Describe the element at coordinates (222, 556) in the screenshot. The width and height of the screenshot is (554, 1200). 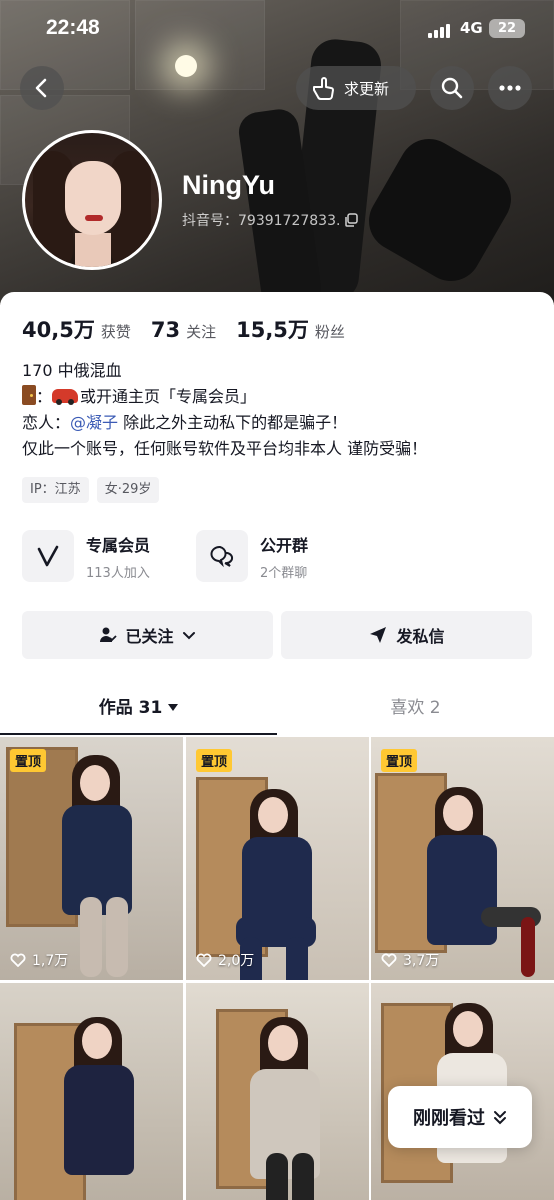
I see `chat-bubbles-icon` at that location.